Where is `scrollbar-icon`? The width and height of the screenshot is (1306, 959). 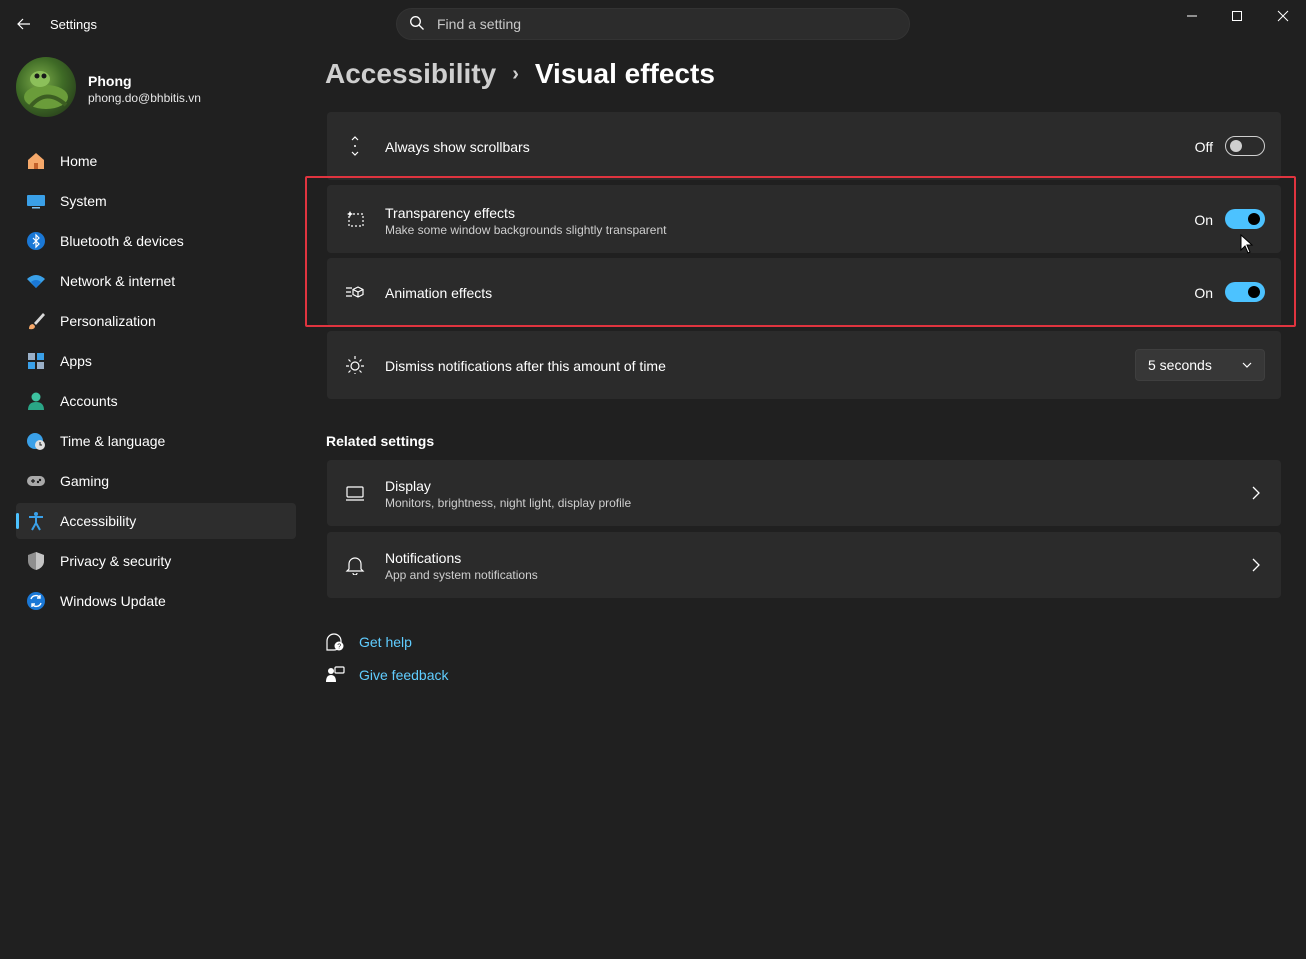
scrollbar-icon is located at coordinates (355, 146).